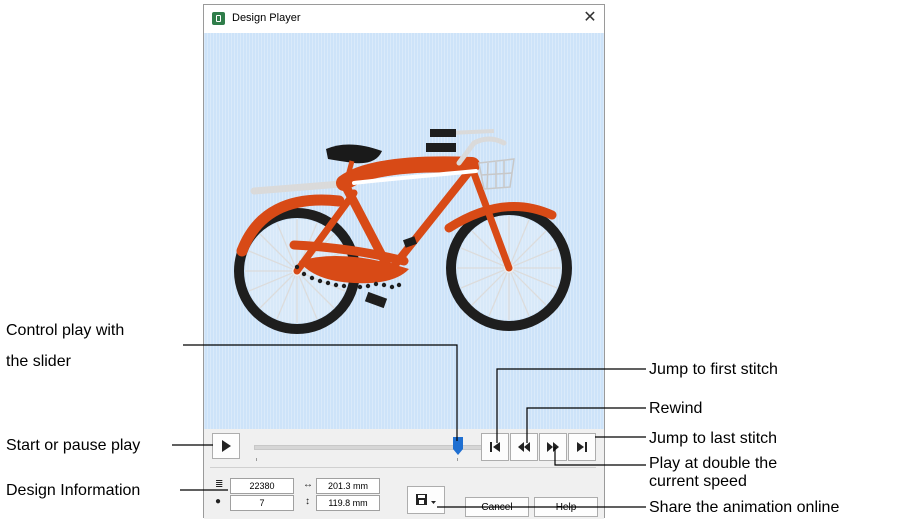  Describe the element at coordinates (65, 330) in the screenshot. I see `annotation-slider-line1: Control play with` at that location.